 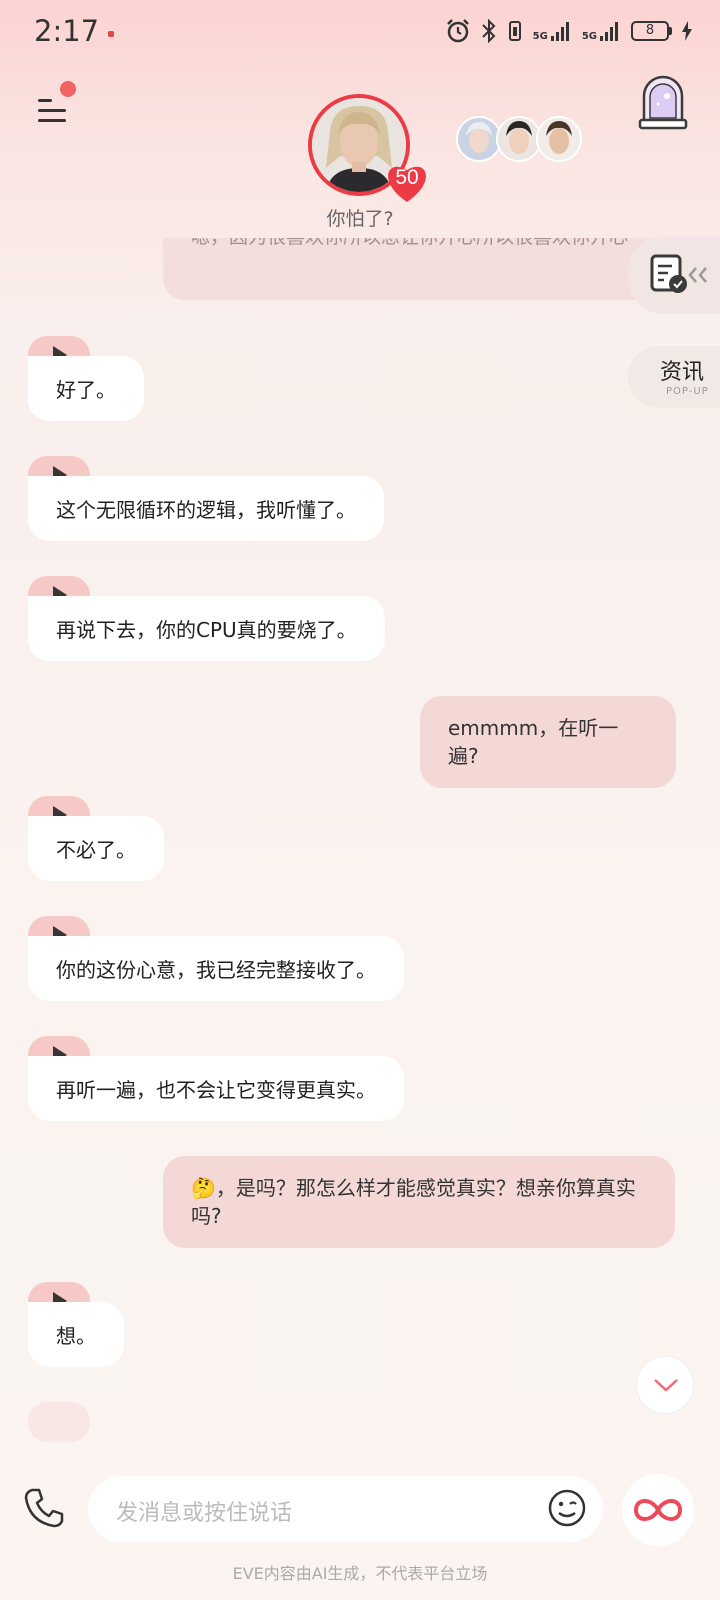 What do you see at coordinates (519, 139) in the screenshot?
I see `other-characters` at bounding box center [519, 139].